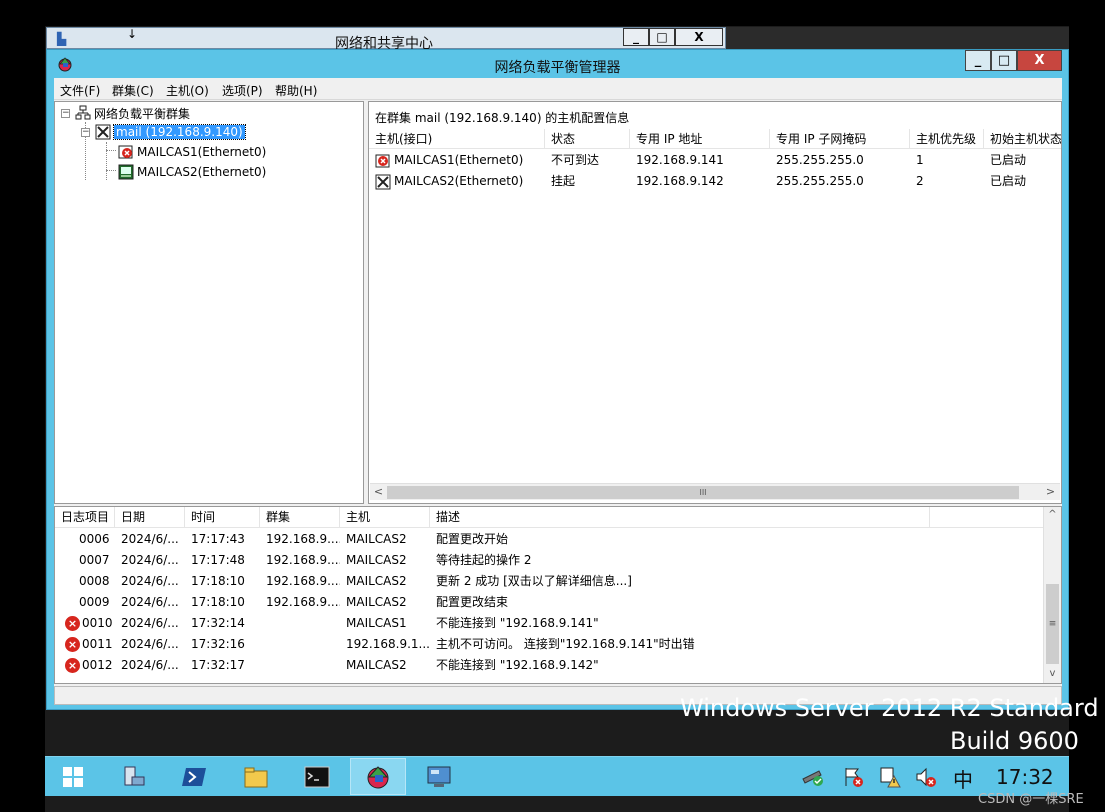 Image resolution: width=1105 pixels, height=812 pixels. I want to click on windows-logo-icon, so click(73, 776).